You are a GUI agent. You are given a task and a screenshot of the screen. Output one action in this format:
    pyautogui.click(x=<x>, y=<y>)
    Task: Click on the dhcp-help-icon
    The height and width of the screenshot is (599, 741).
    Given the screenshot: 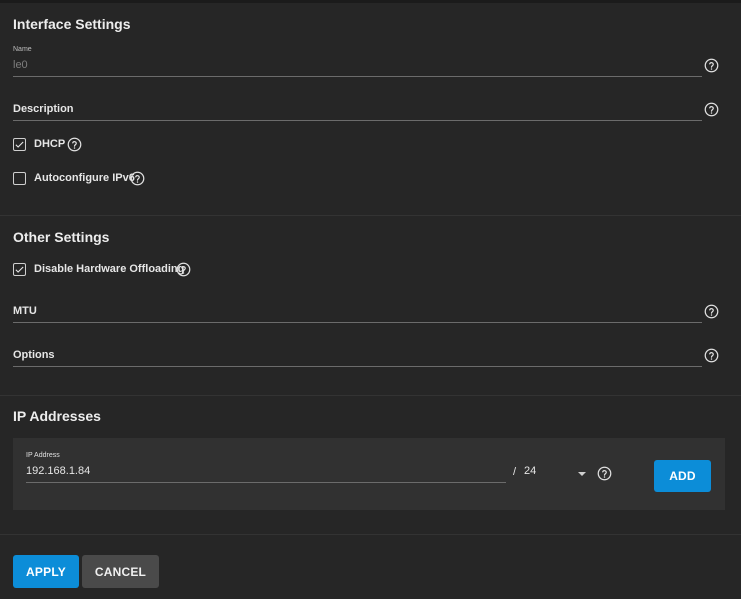 What is the action you would take?
    pyautogui.click(x=74, y=144)
    